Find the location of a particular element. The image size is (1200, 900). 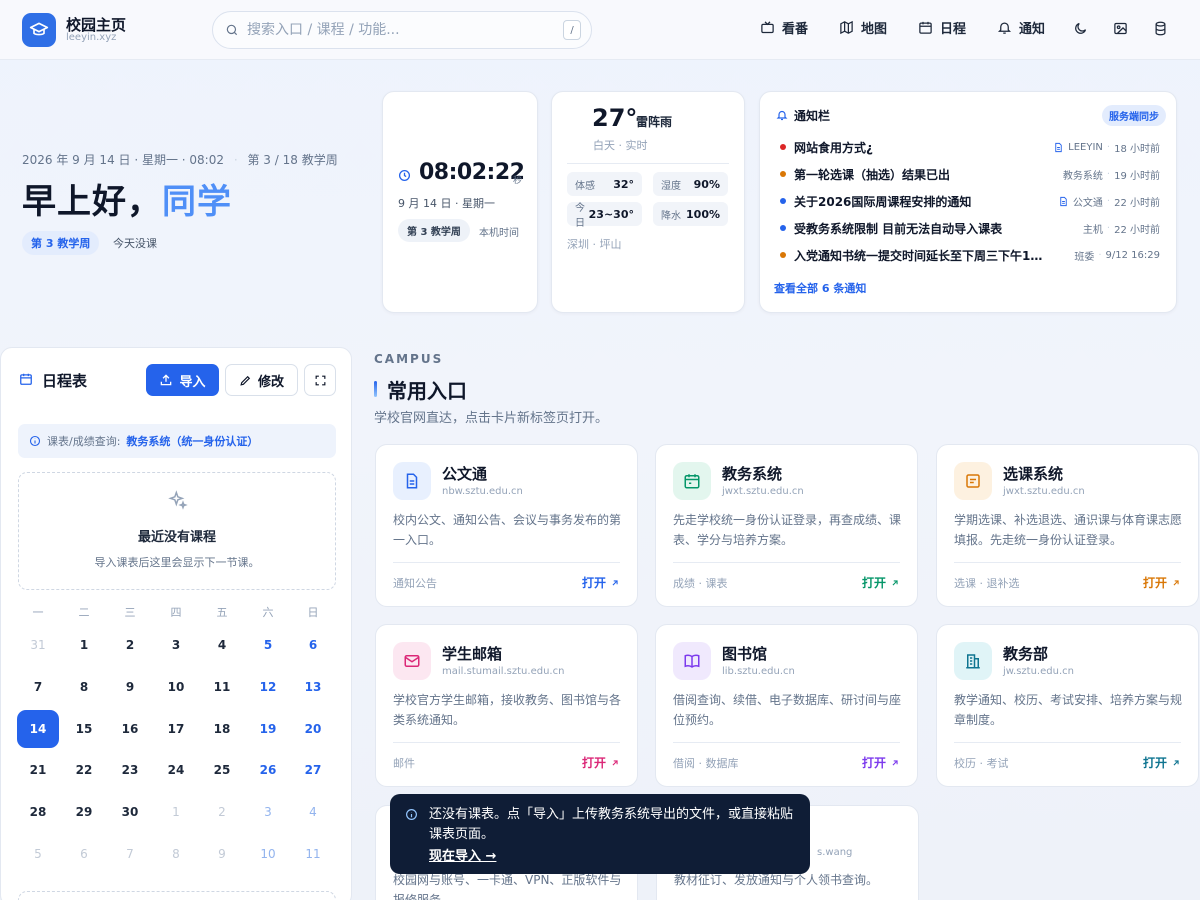

stat-label: 今日 is located at coordinates (580, 216).